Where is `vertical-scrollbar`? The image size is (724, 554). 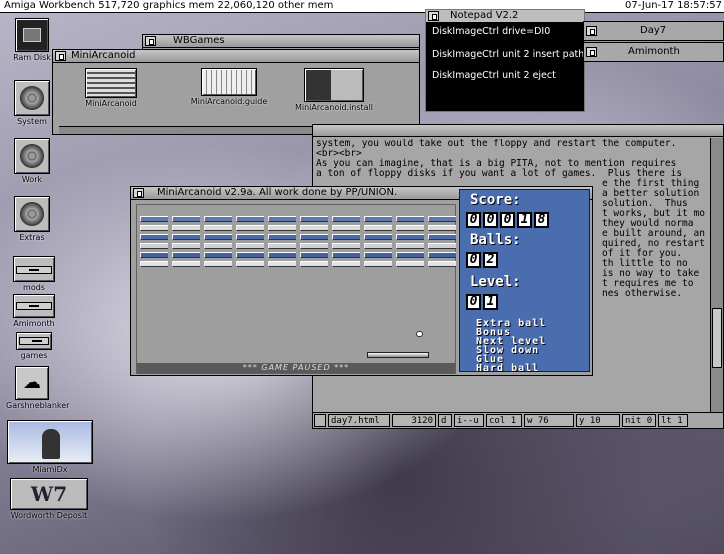
vertical-scrollbar is located at coordinates (716, 275).